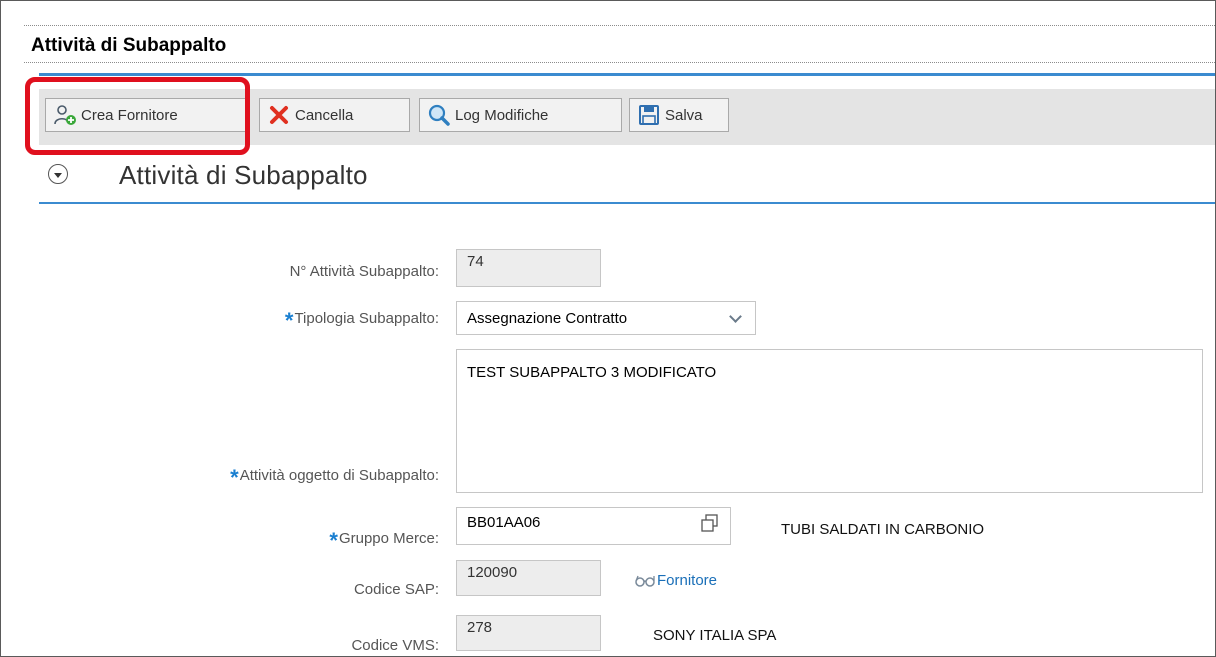  What do you see at coordinates (528, 268) in the screenshot?
I see `numero-field: 74` at bounding box center [528, 268].